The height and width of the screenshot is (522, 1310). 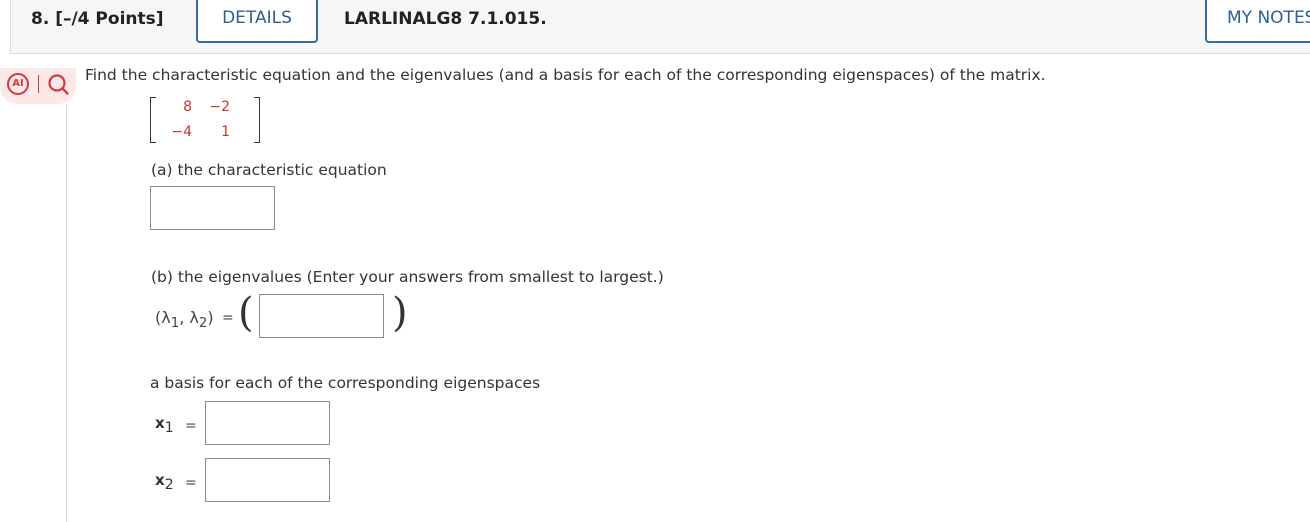 What do you see at coordinates (400, 313) in the screenshot?
I see `right-paren: )` at bounding box center [400, 313].